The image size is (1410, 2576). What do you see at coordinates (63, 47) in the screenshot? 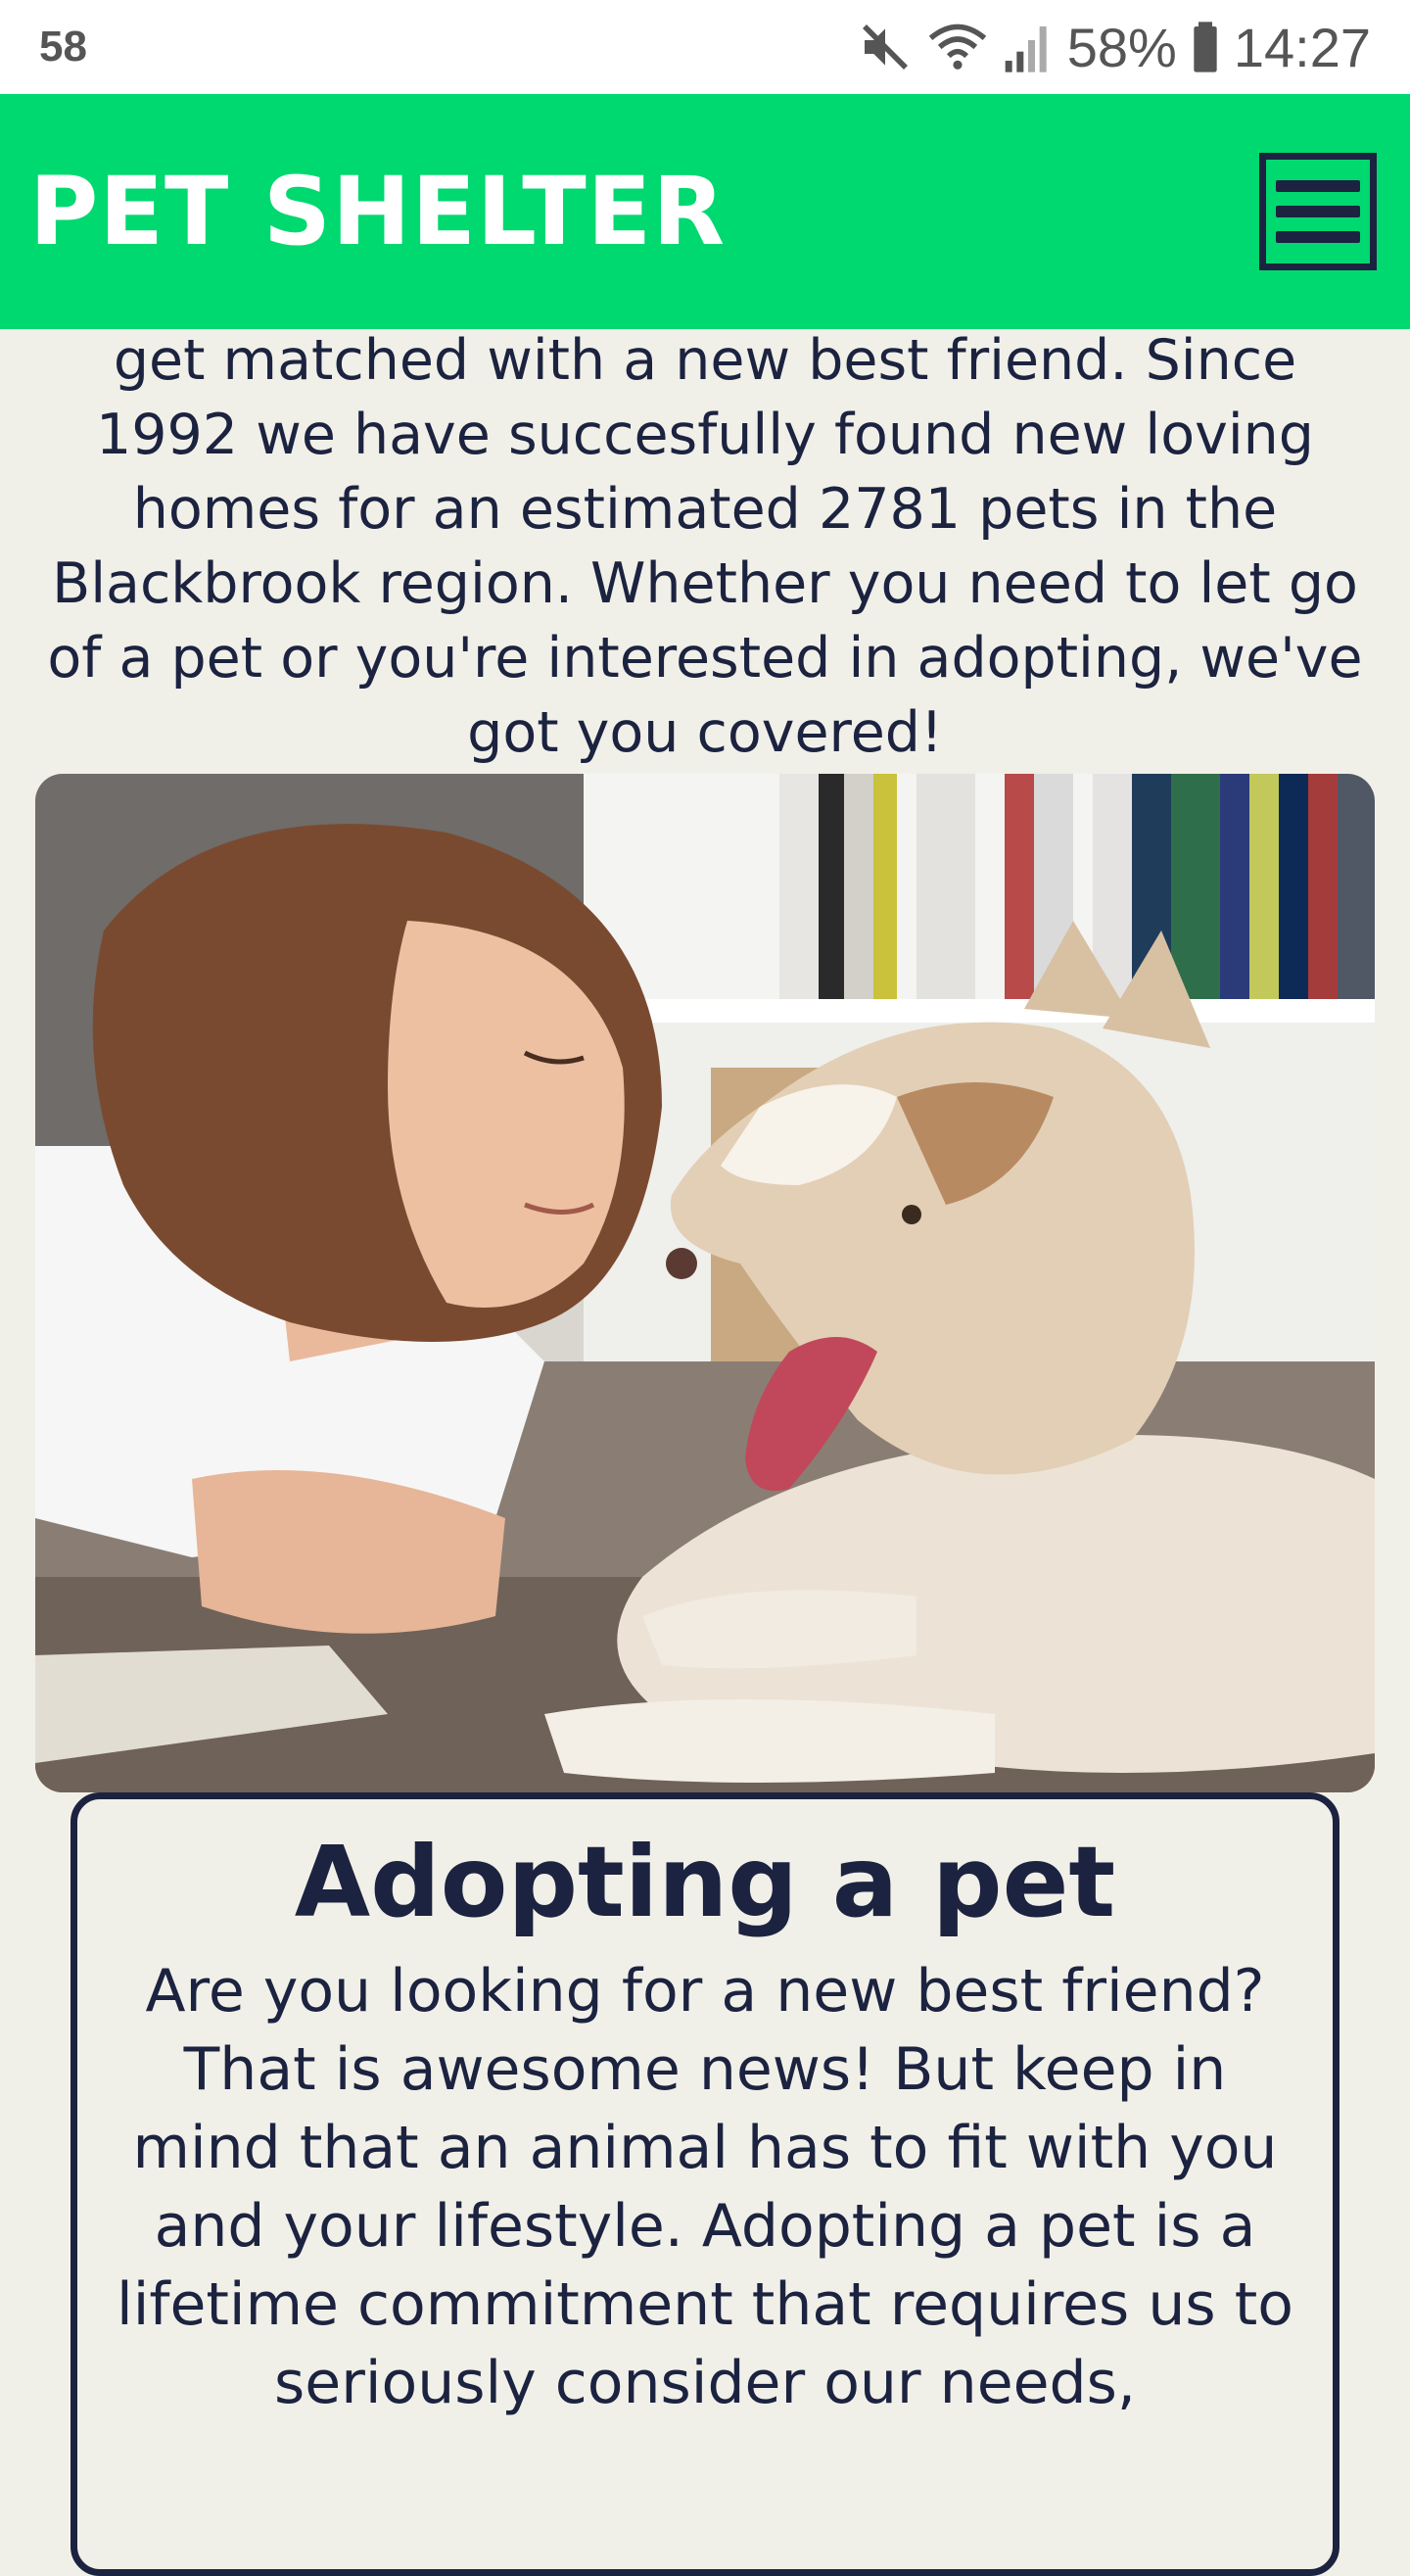
I see `notification-count: 58` at bounding box center [63, 47].